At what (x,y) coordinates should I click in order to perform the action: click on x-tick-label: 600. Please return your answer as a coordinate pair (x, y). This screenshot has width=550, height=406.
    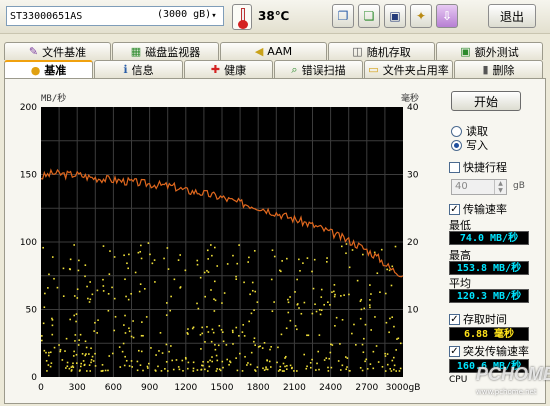
    Looking at the image, I should click on (113, 388).